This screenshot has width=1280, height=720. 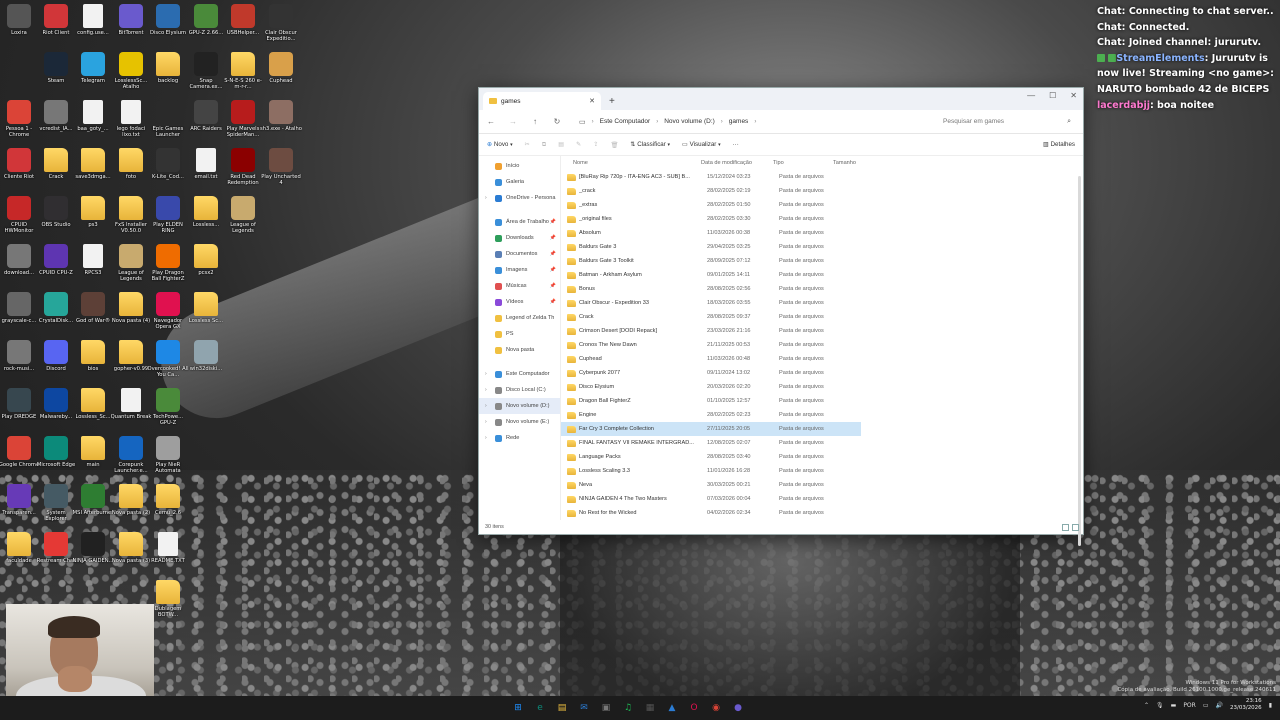 I want to click on desktop-icon: Play DREDGE, so click(x=19, y=404).